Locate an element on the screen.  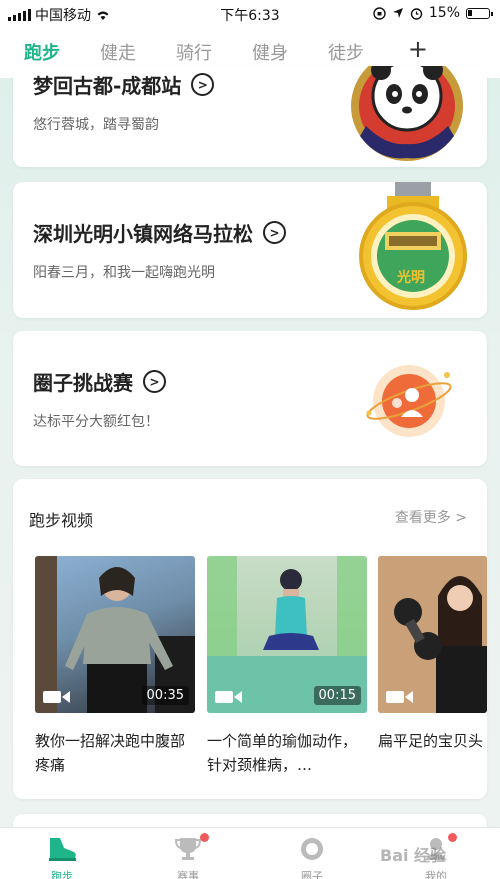
nav-running: 跑步 is located at coordinates (62, 857).